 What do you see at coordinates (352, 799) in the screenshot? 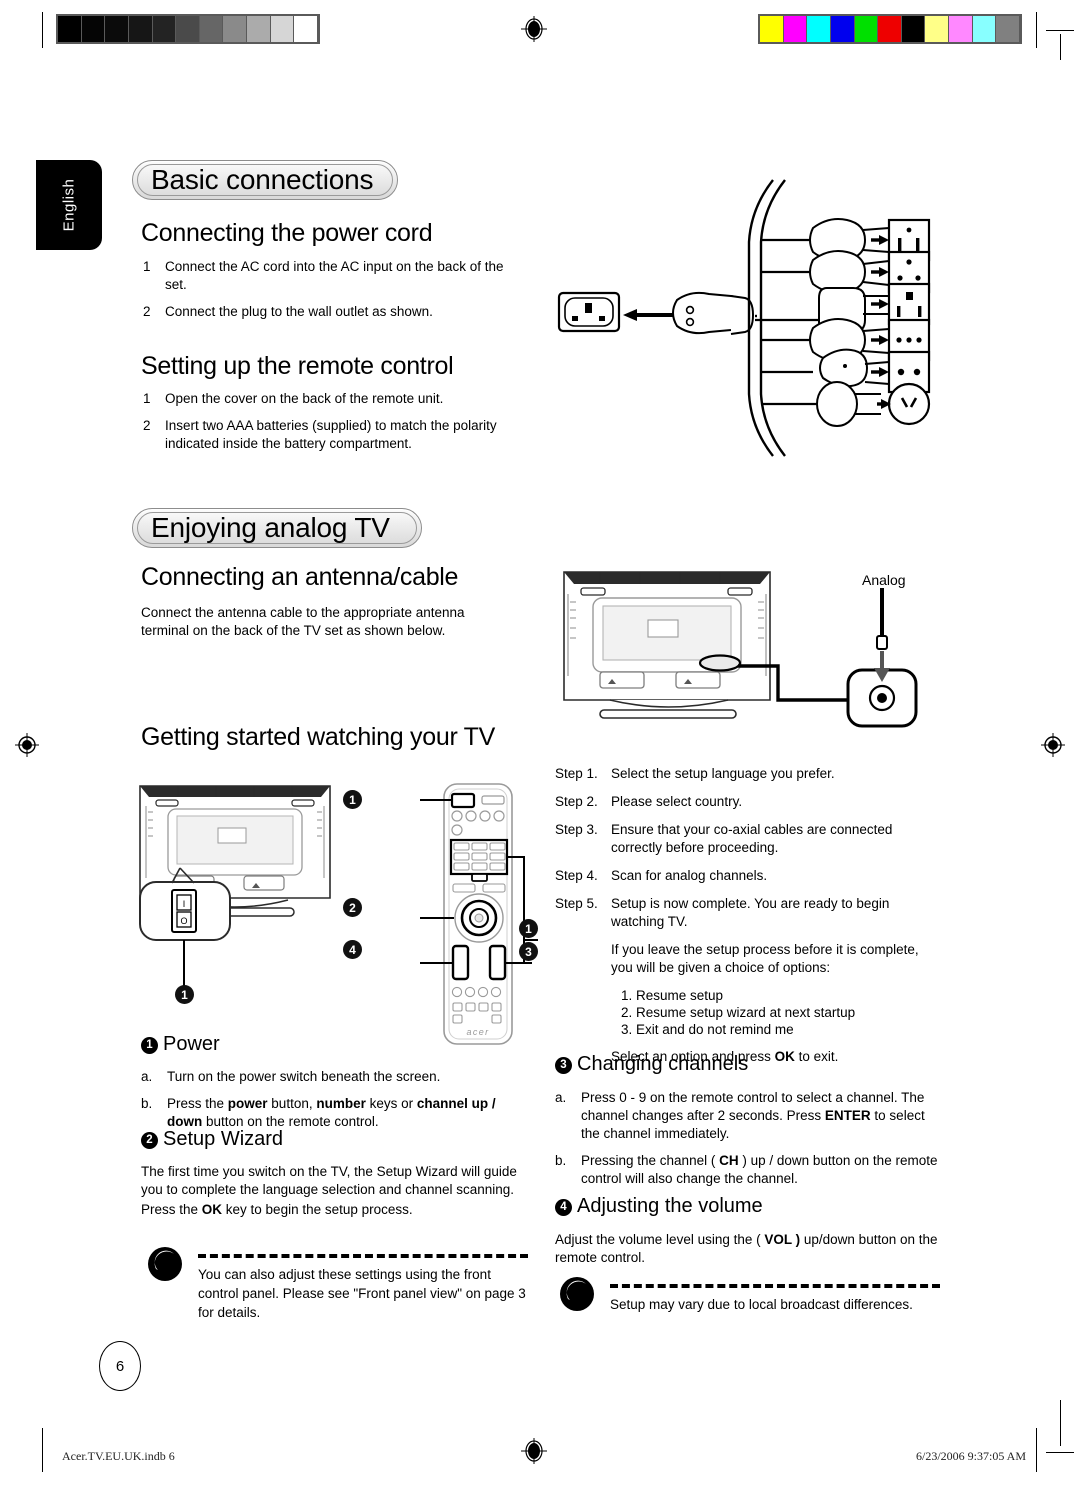
I see `callout-remote-1-power: 1` at bounding box center [352, 799].